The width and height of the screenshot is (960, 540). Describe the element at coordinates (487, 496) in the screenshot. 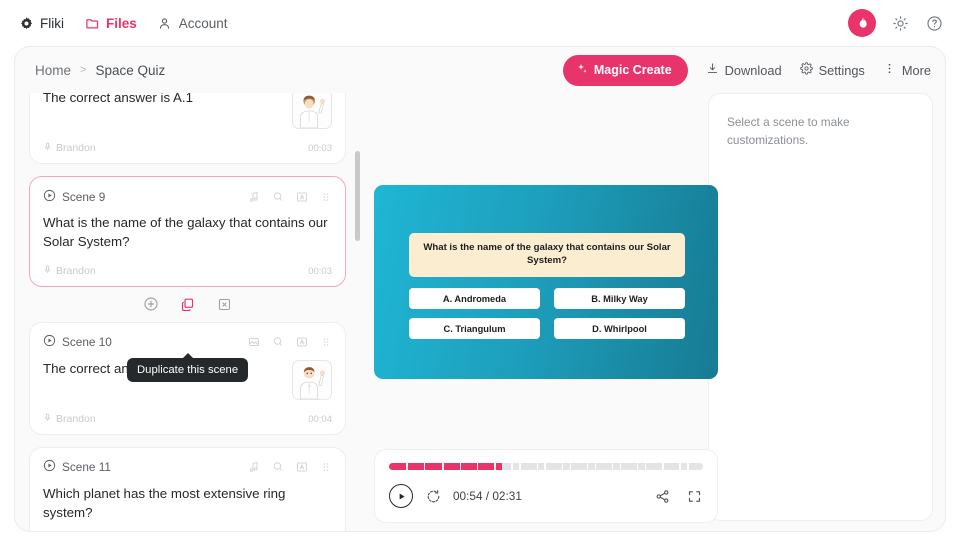

I see `player-time-display: 00:54 / 02:31` at that location.